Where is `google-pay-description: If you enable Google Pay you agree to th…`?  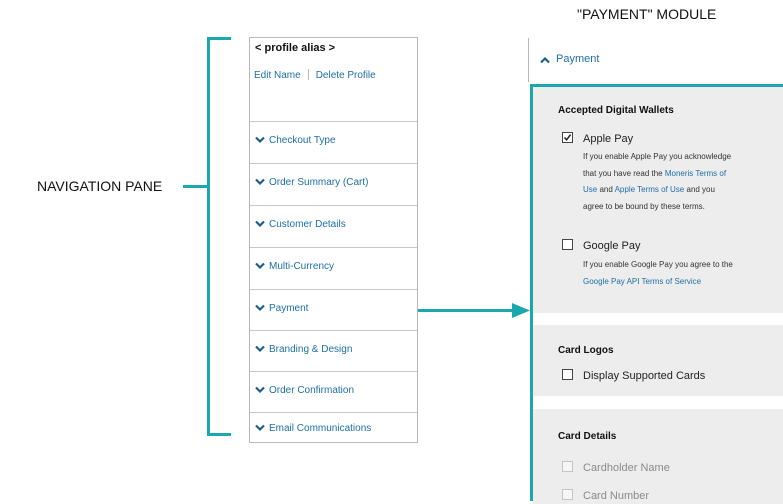
google-pay-description: If you enable Google Pay you agree to th… is located at coordinates (658, 273).